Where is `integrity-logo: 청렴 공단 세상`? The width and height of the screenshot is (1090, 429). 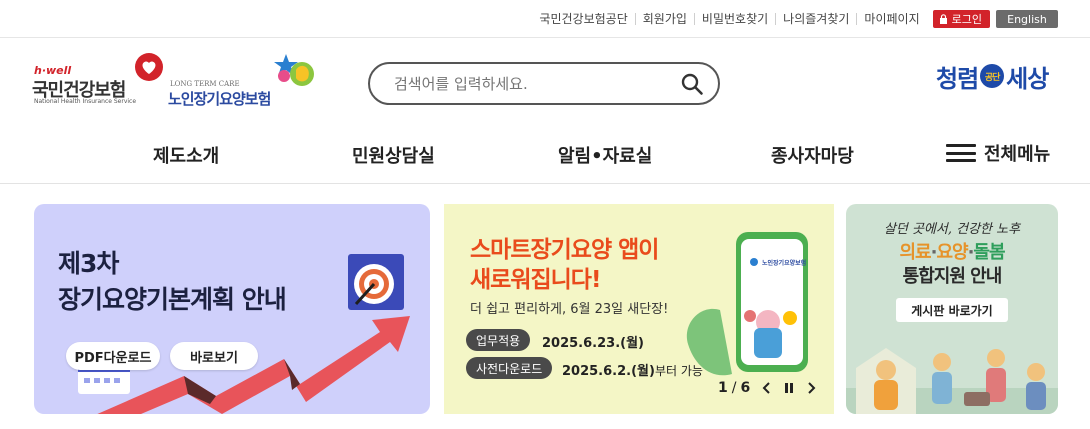 integrity-logo: 청렴 공단 세상 is located at coordinates (992, 76).